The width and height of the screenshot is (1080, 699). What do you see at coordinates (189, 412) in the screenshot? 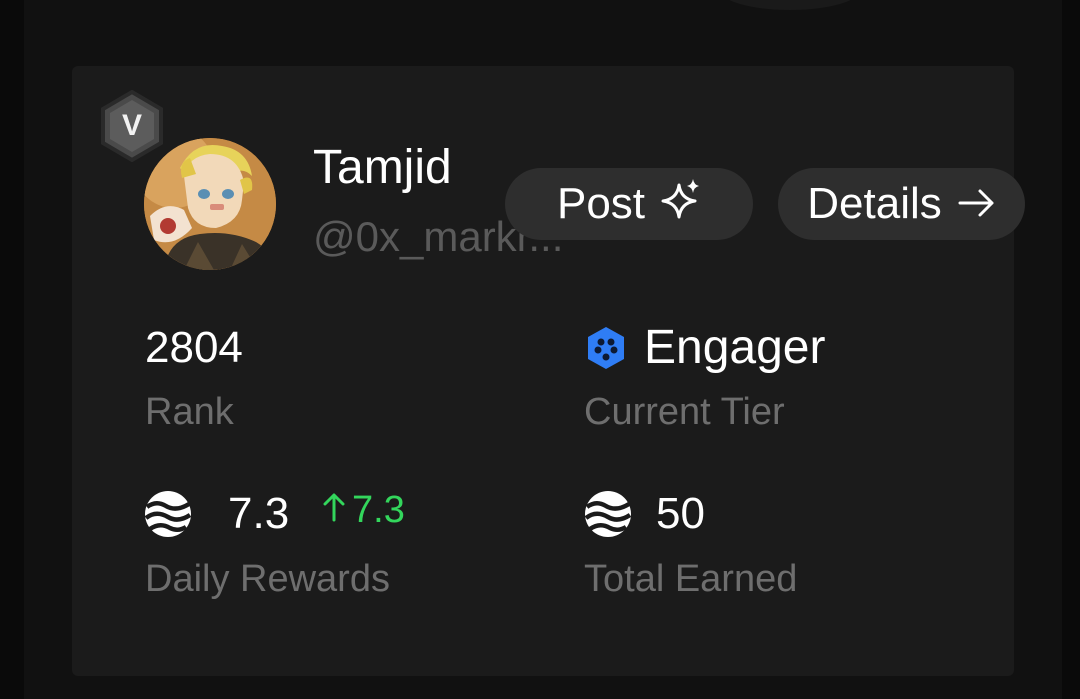
I see `rank-label: Rank` at bounding box center [189, 412].